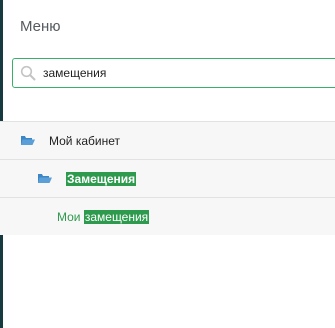 This screenshot has width=335, height=328. Describe the element at coordinates (40, 26) in the screenshot. I see `menu-title: Меню` at that location.